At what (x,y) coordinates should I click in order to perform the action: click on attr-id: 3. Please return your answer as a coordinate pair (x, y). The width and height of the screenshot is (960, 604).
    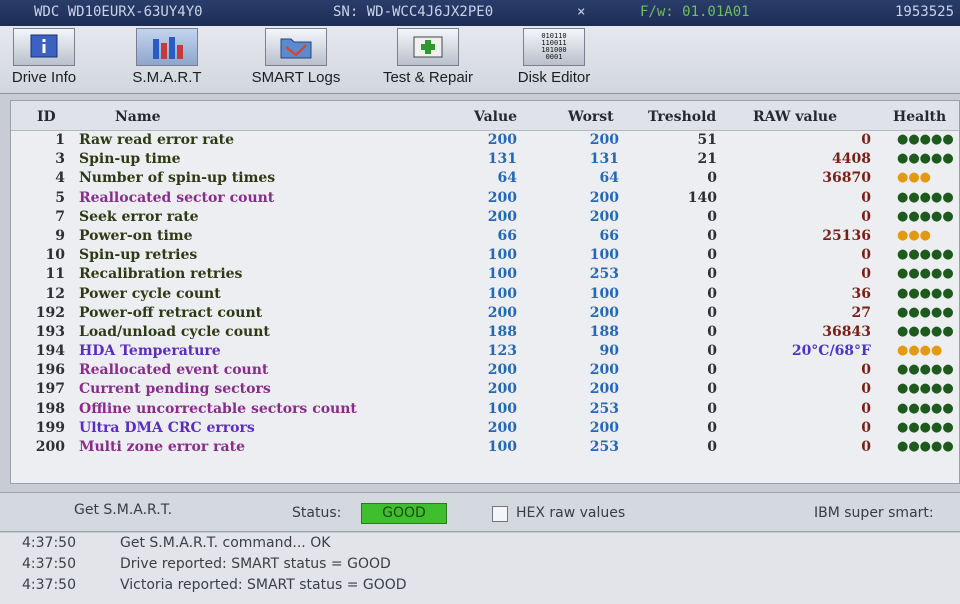
    Looking at the image, I should click on (60, 159).